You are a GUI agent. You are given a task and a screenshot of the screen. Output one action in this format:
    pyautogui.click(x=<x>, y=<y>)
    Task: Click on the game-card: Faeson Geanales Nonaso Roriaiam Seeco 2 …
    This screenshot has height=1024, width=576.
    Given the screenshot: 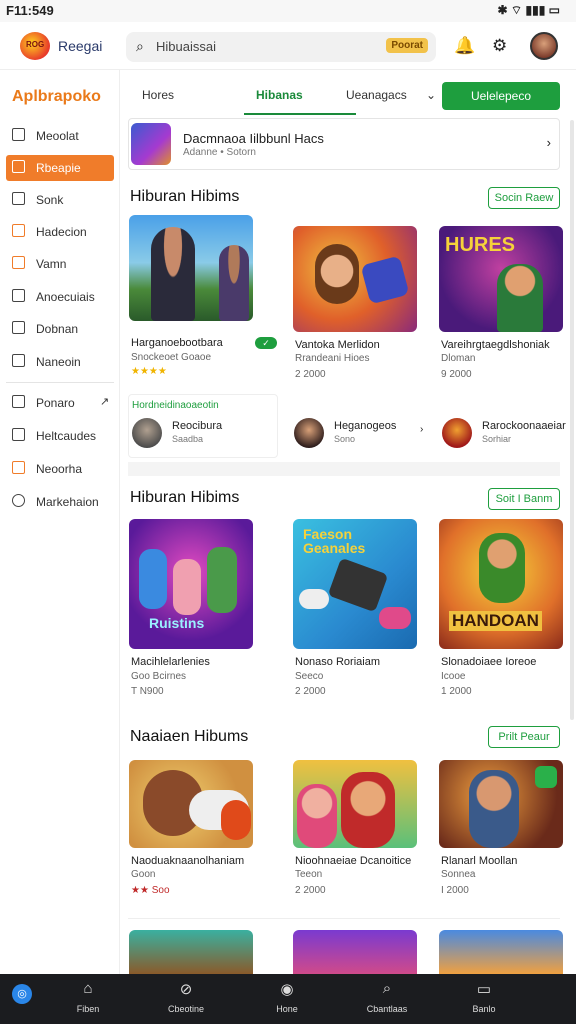 What is the action you would take?
    pyautogui.click(x=355, y=608)
    